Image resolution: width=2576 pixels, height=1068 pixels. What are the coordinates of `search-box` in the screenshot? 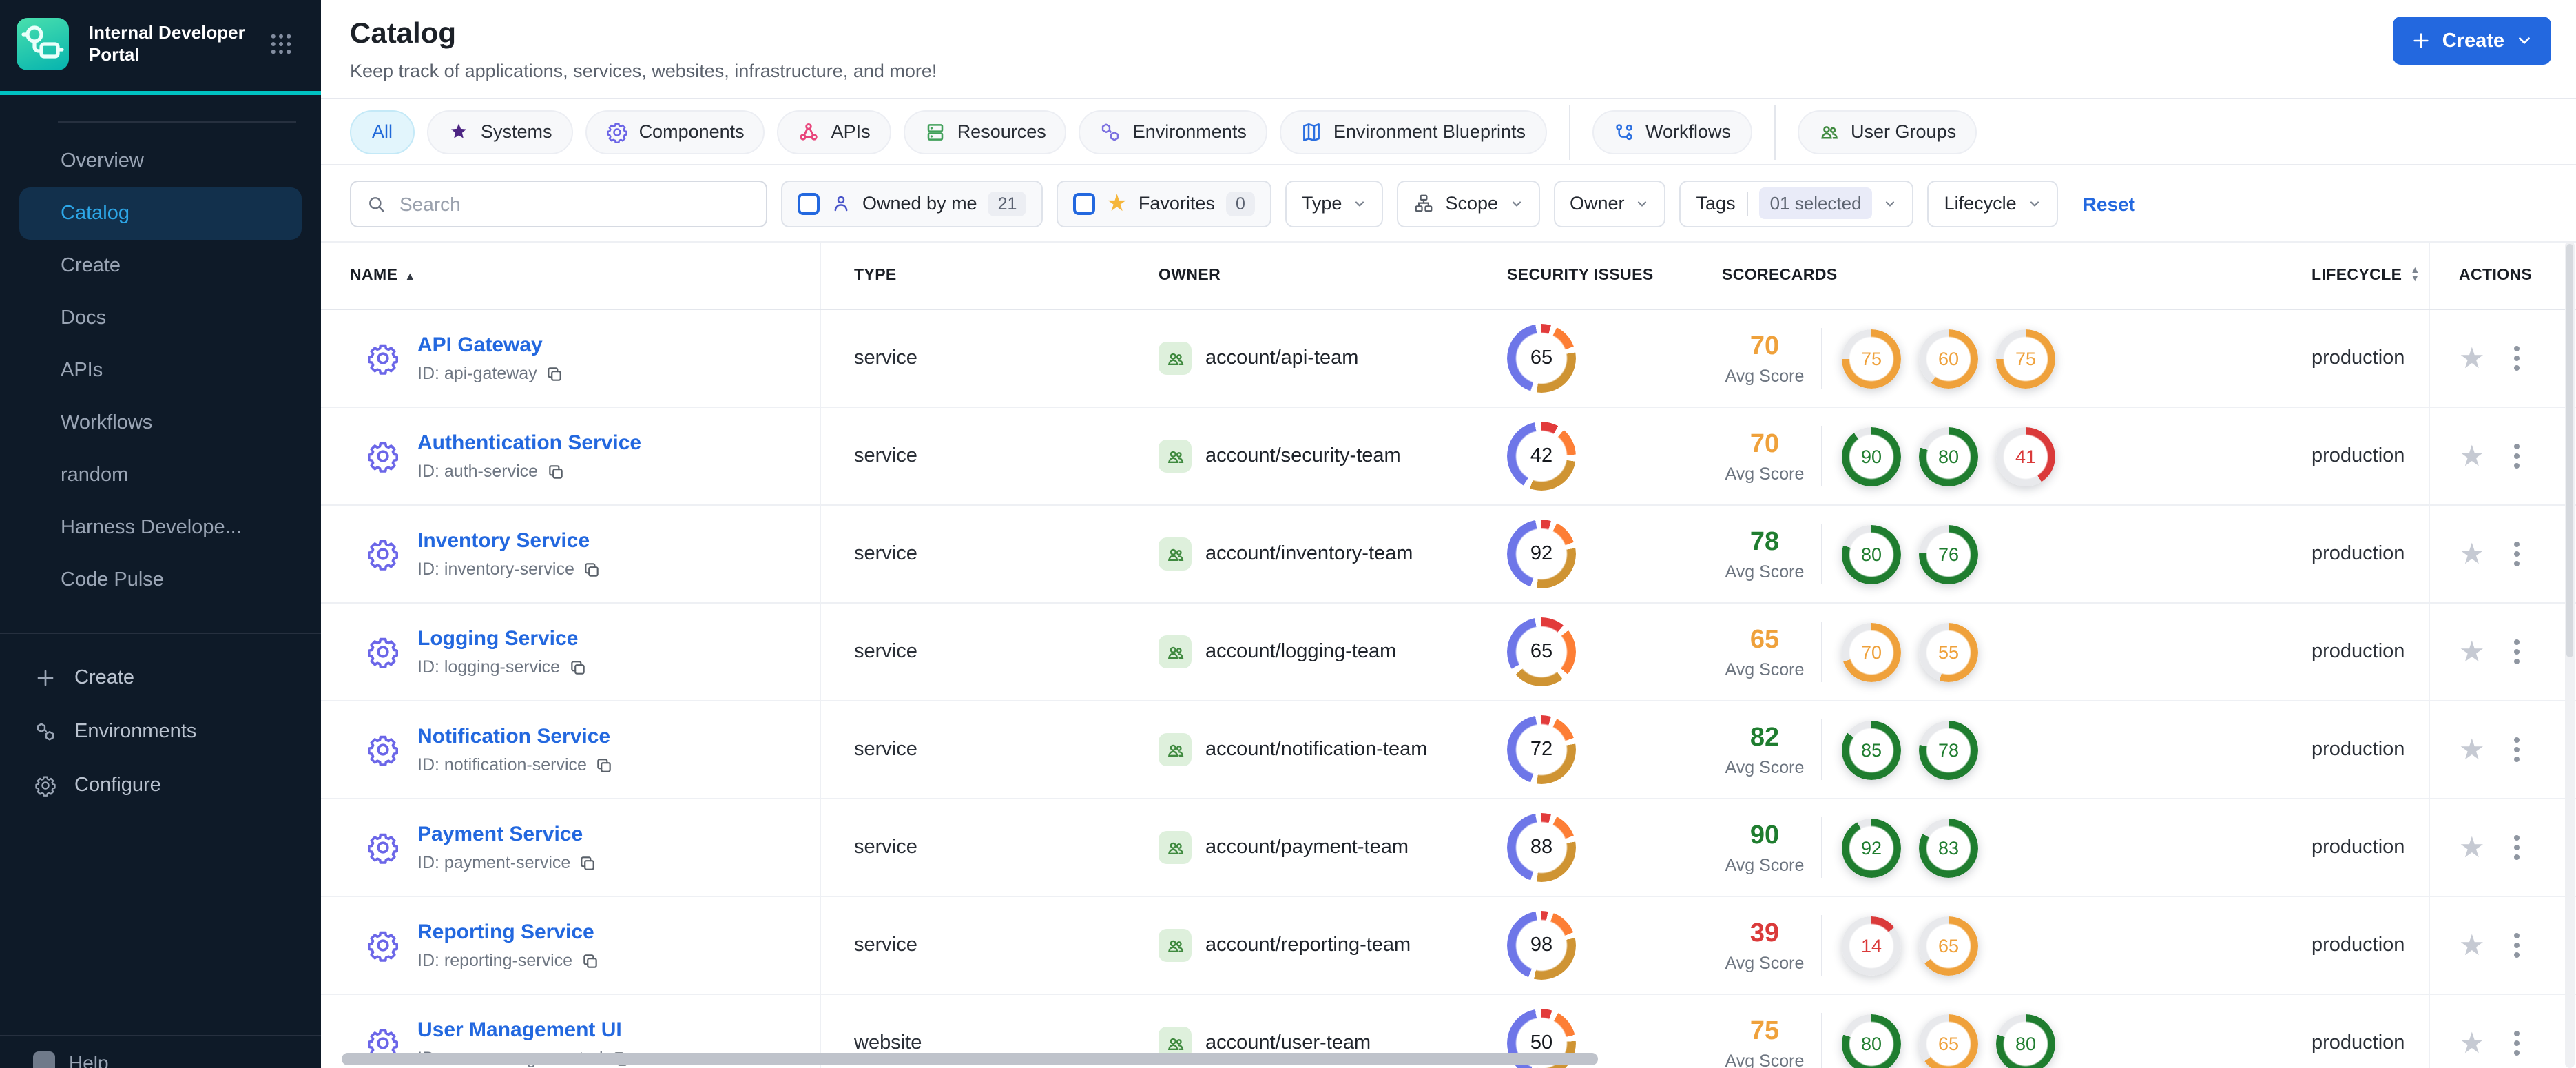 It's located at (558, 204).